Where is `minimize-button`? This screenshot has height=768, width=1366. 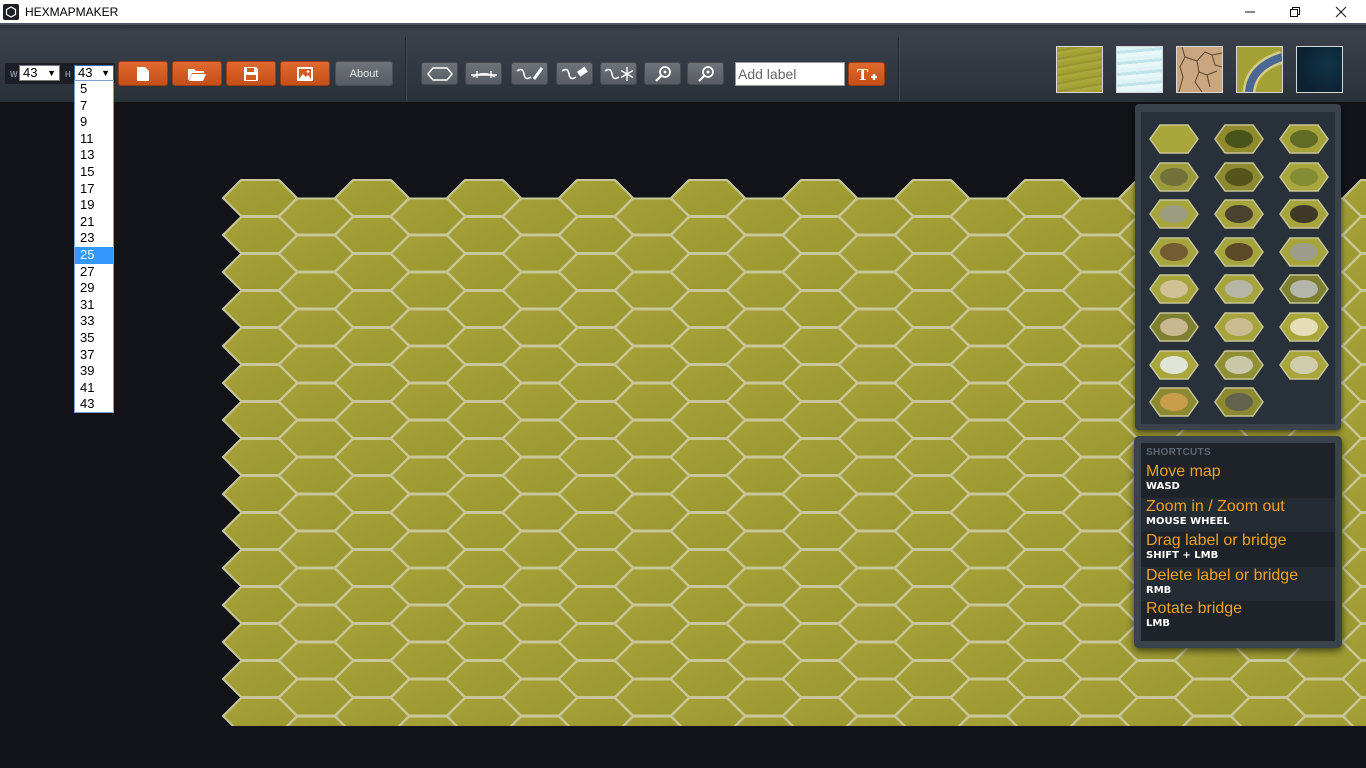
minimize-button is located at coordinates (1250, 11).